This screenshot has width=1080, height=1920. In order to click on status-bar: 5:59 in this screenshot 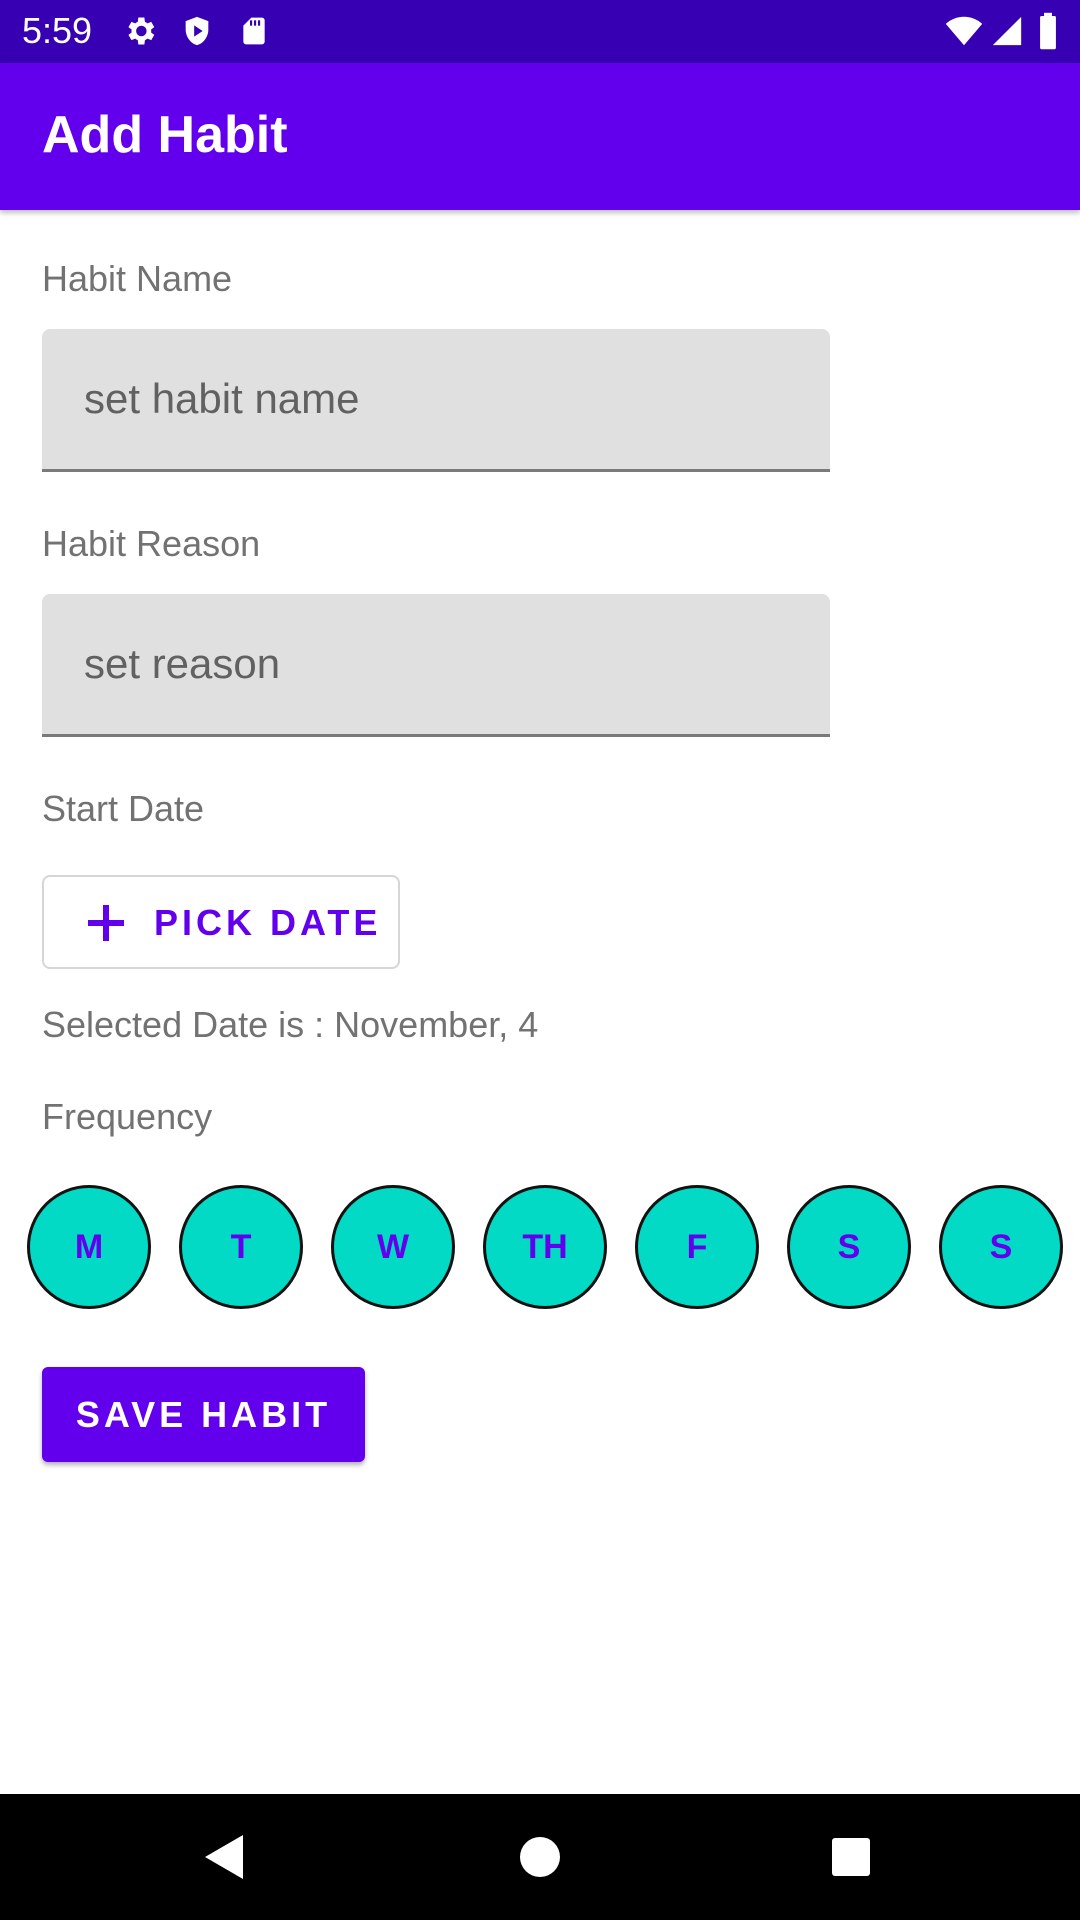, I will do `click(540, 31)`.